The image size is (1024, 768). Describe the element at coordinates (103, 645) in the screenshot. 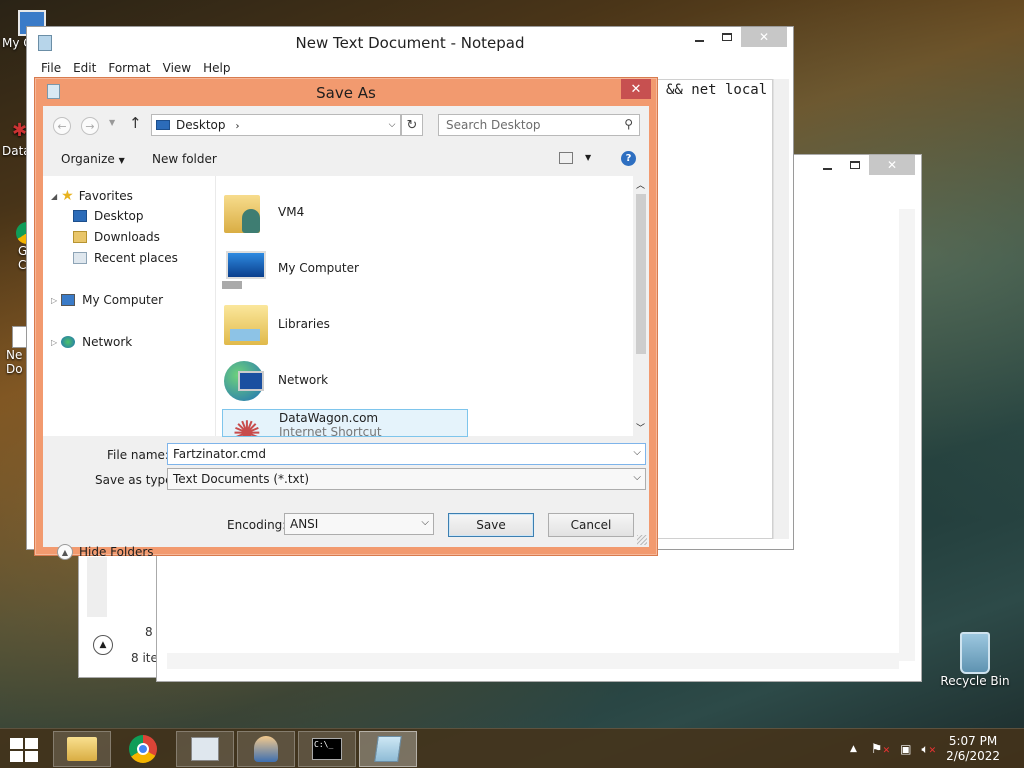

I see `up-arrow-icon: ▲` at that location.